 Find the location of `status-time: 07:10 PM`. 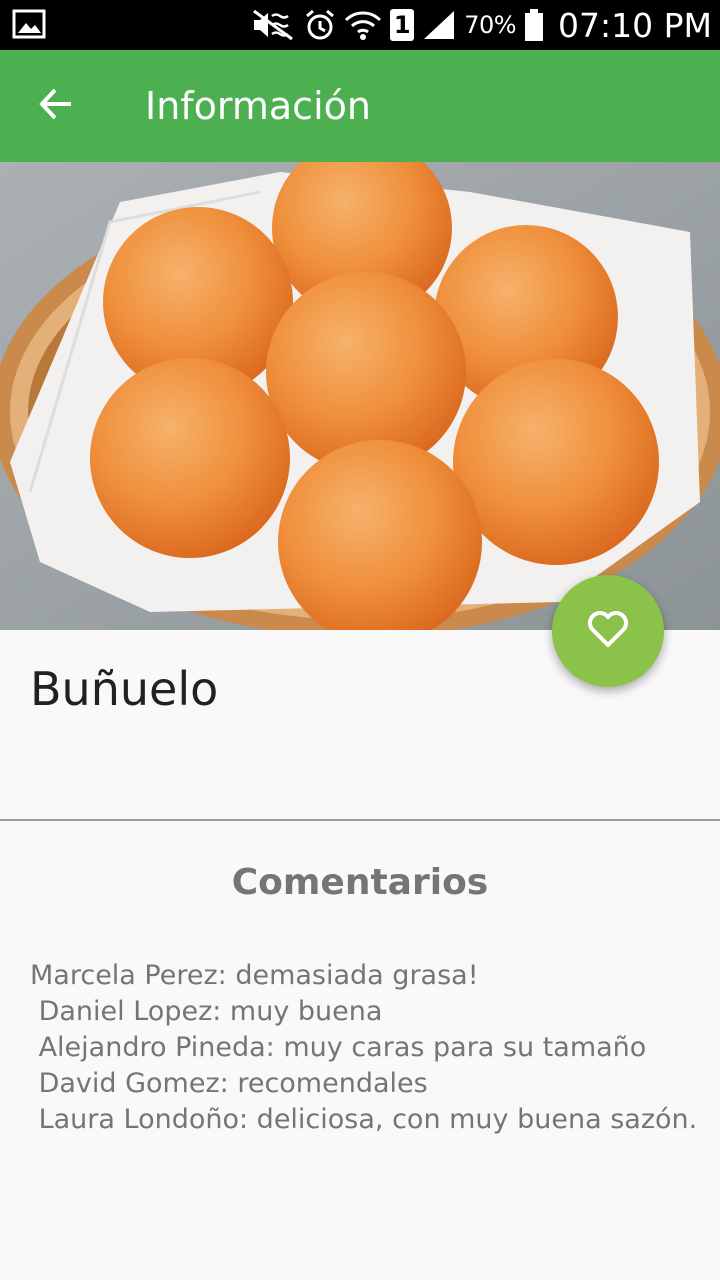

status-time: 07:10 PM is located at coordinates (635, 25).